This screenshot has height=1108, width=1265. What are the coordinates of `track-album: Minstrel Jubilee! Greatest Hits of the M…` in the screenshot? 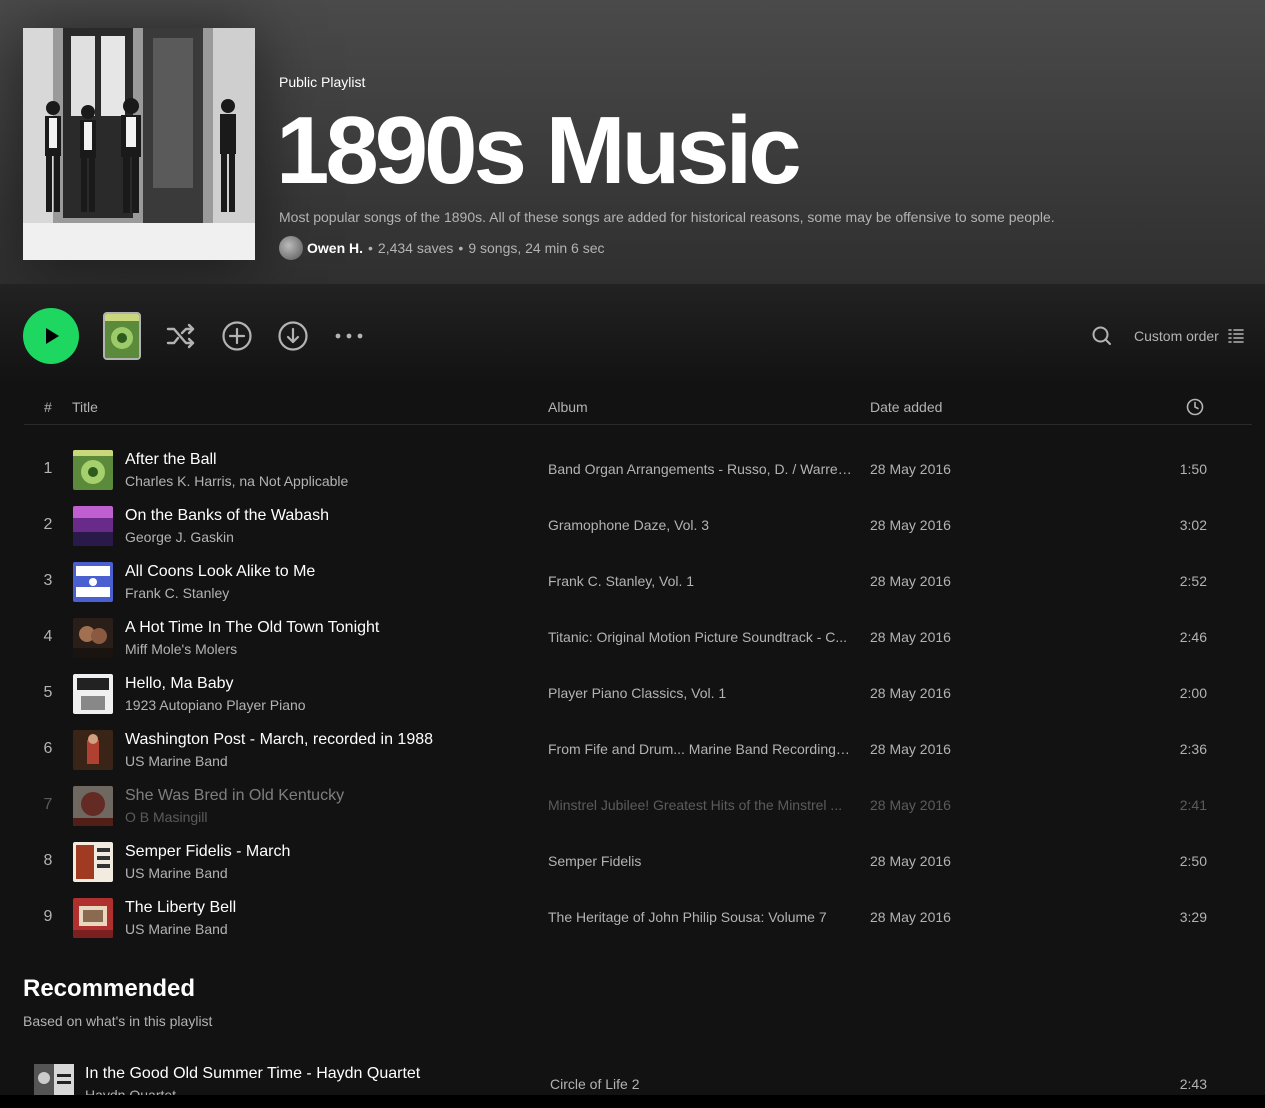 It's located at (701, 805).